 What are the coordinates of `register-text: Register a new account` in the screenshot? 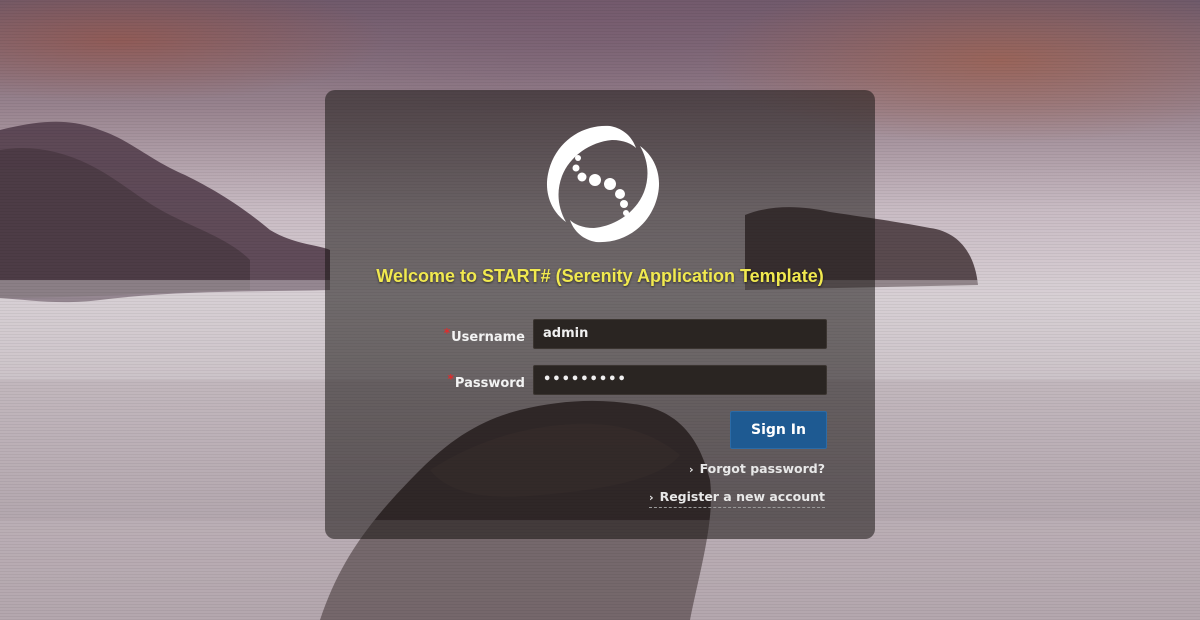 It's located at (742, 496).